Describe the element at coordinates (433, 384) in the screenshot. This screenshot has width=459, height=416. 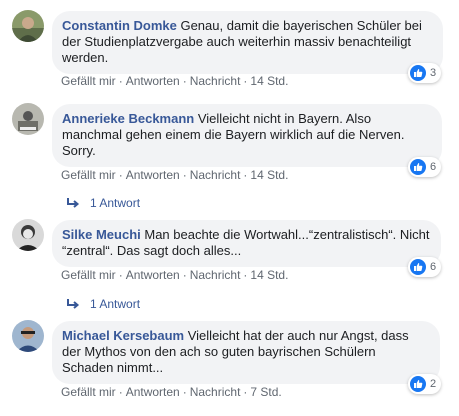
I see `reaction-number: 2` at that location.